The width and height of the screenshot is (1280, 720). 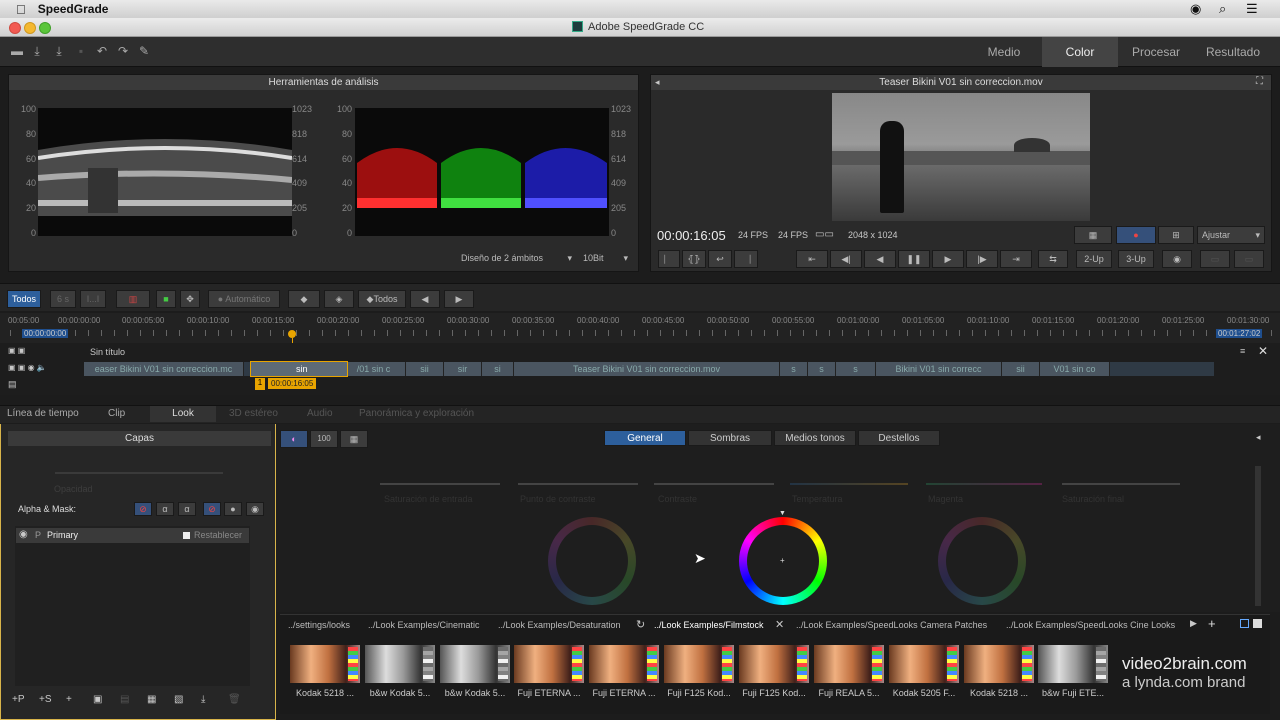 What do you see at coordinates (244, 299) in the screenshot?
I see `auto-button: ● Automático` at bounding box center [244, 299].